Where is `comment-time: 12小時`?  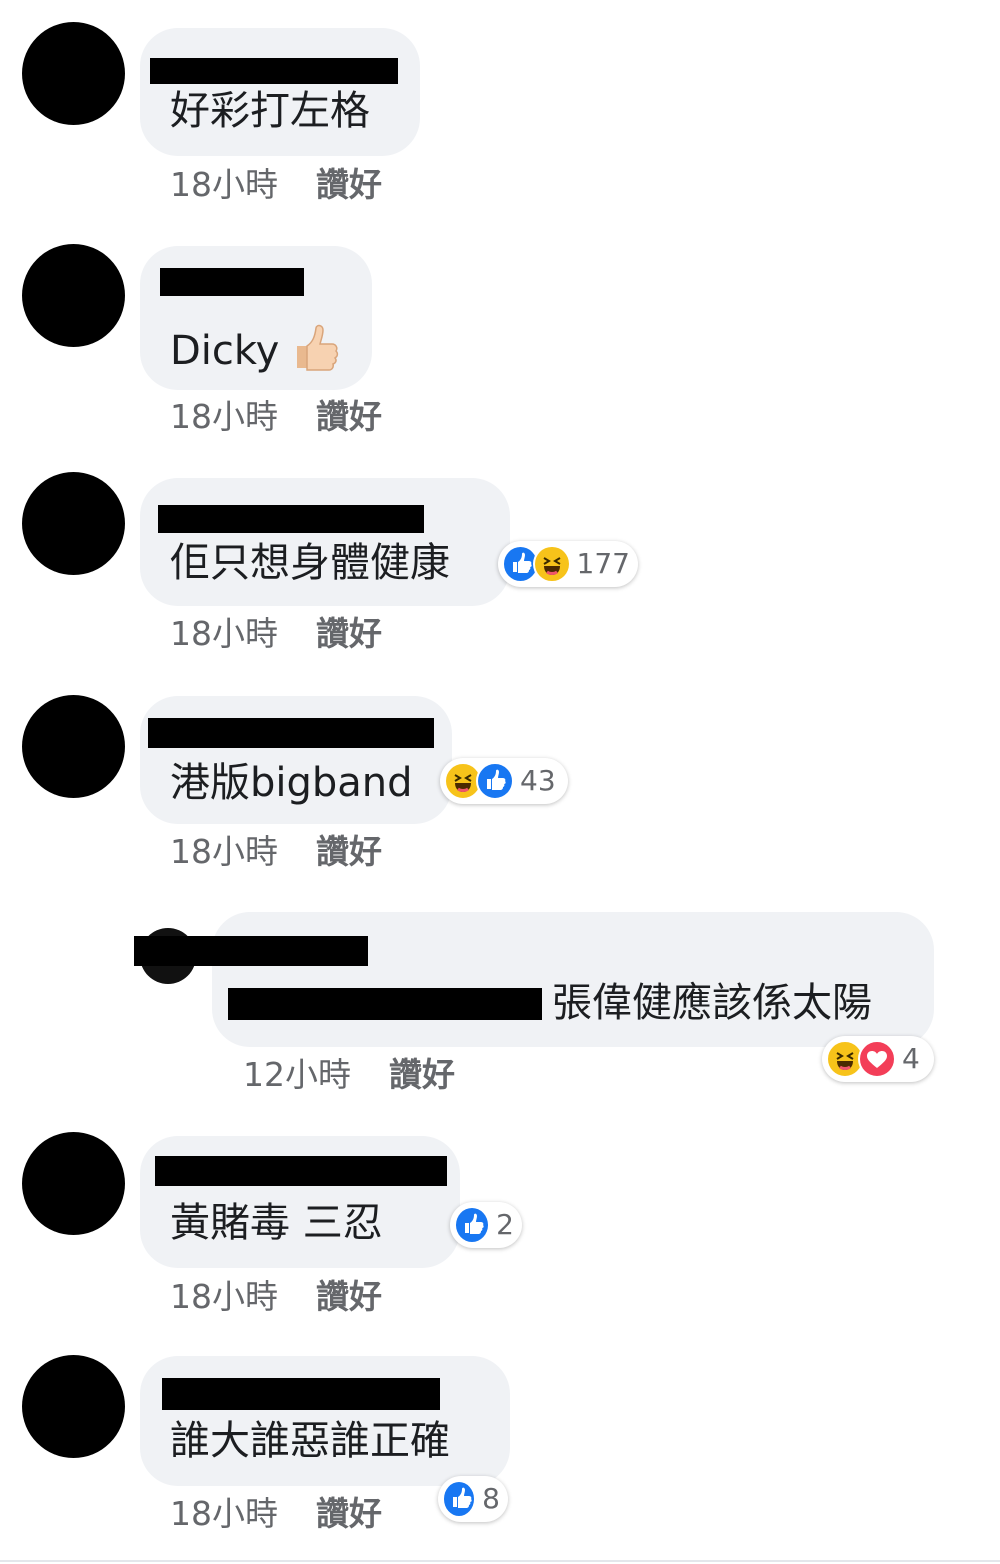
comment-time: 12小時 is located at coordinates (297, 1074).